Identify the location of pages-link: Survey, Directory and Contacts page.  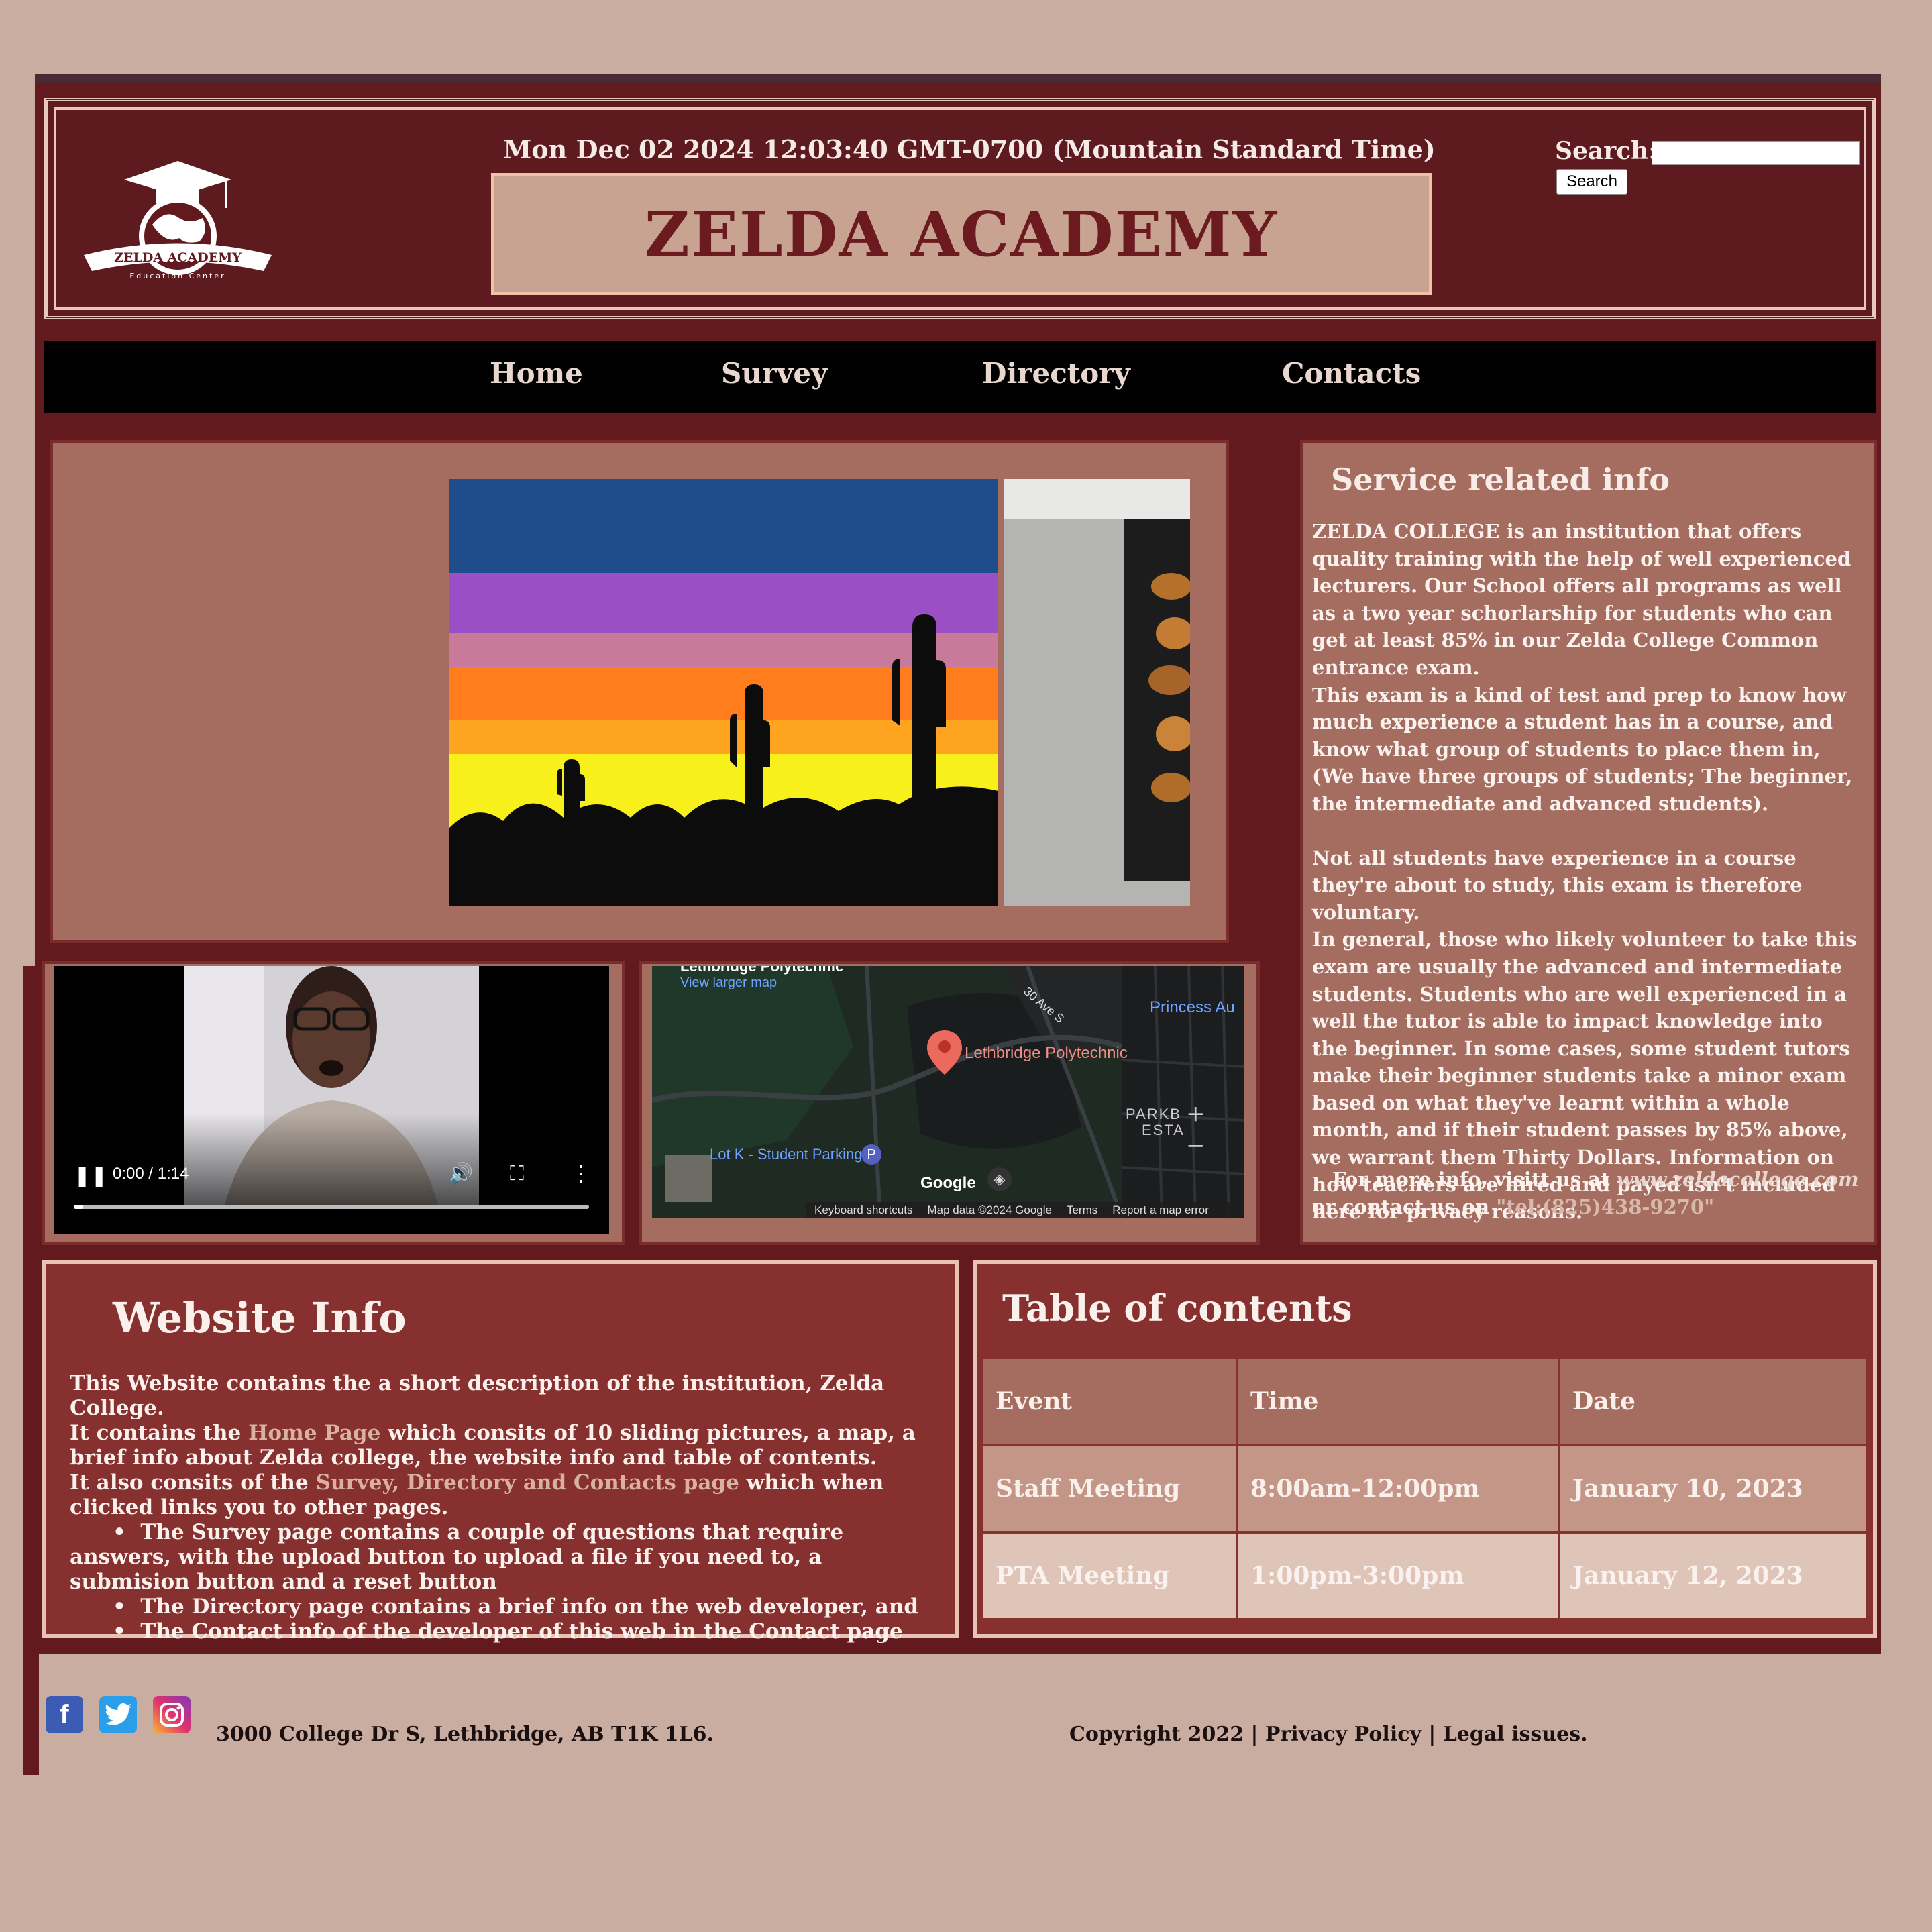
(527, 1482).